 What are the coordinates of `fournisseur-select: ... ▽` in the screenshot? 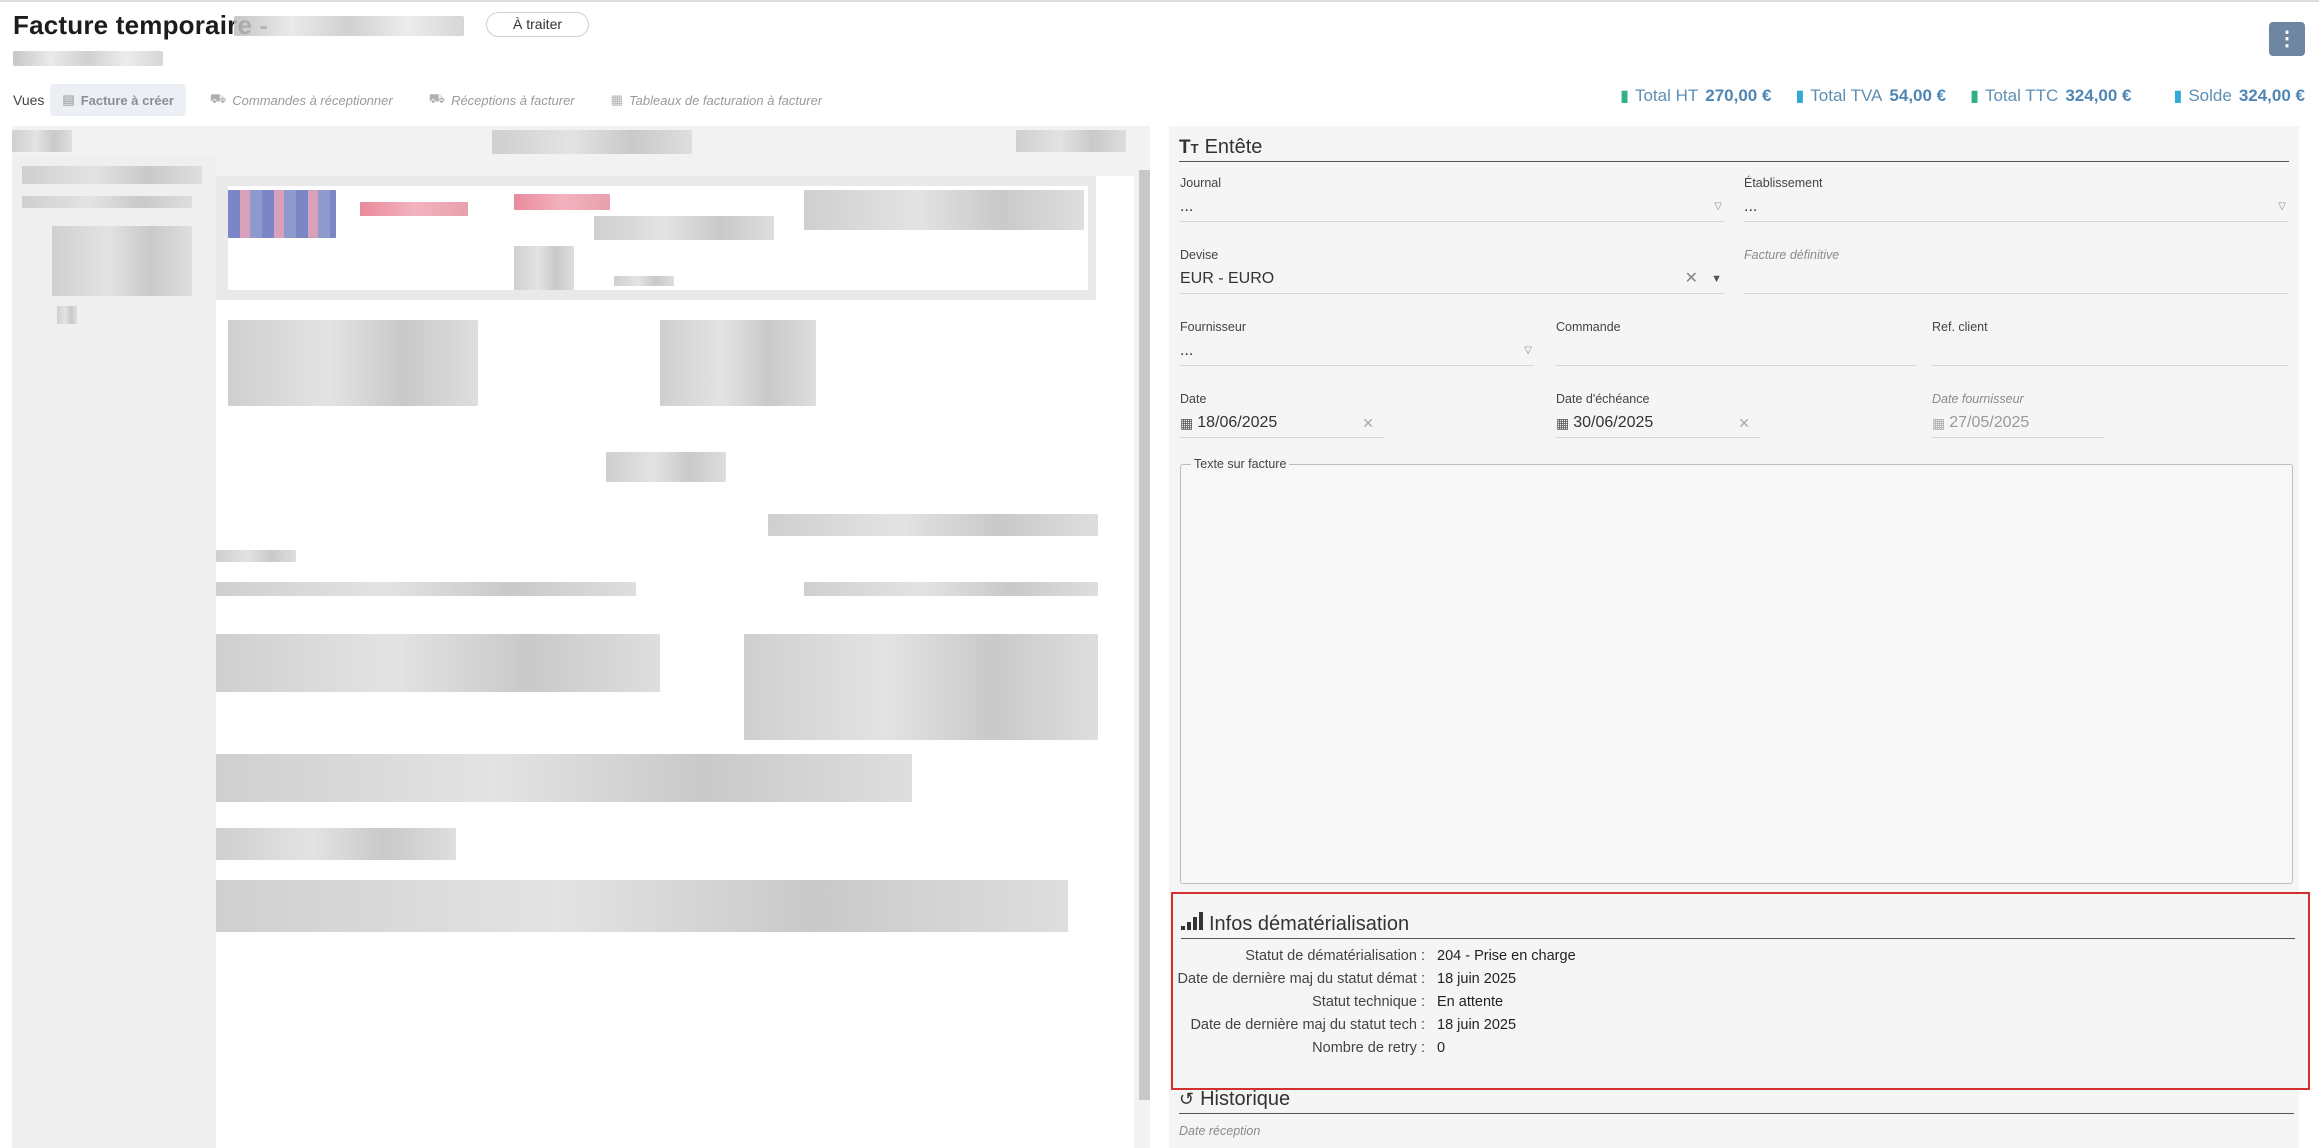 It's located at (1357, 351).